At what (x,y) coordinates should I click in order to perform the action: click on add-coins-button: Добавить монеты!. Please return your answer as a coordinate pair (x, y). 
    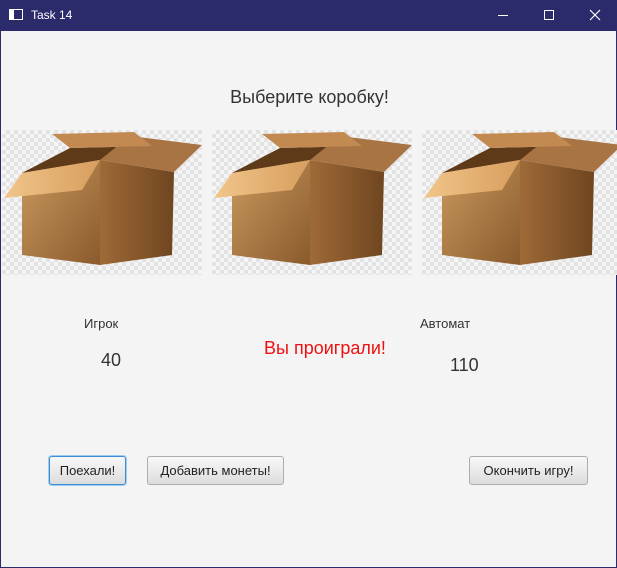
    Looking at the image, I should click on (215, 470).